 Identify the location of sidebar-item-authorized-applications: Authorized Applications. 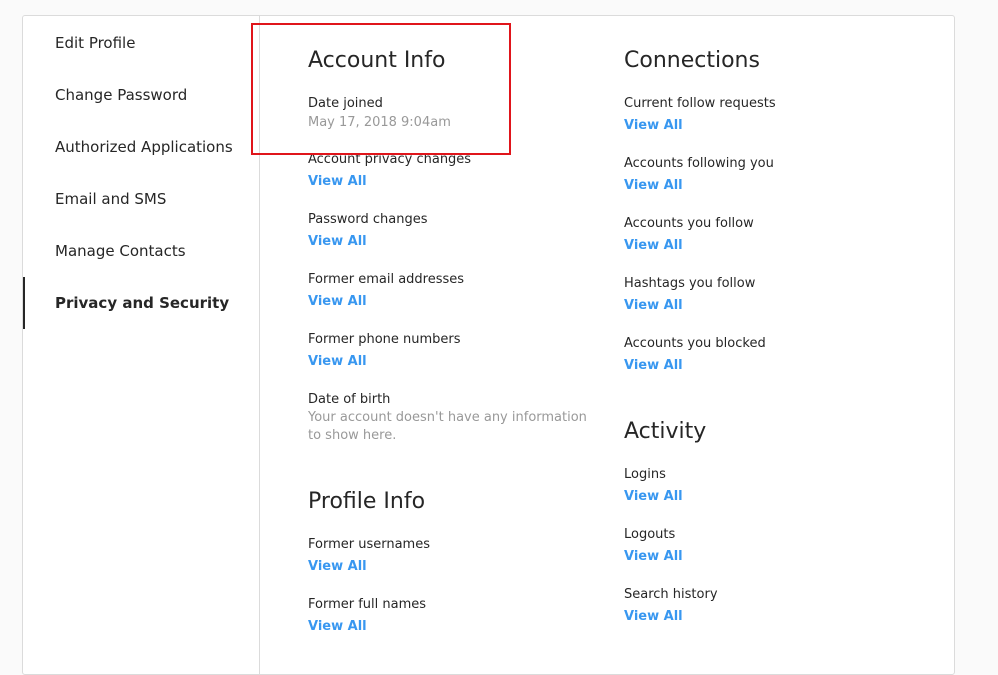
(141, 147).